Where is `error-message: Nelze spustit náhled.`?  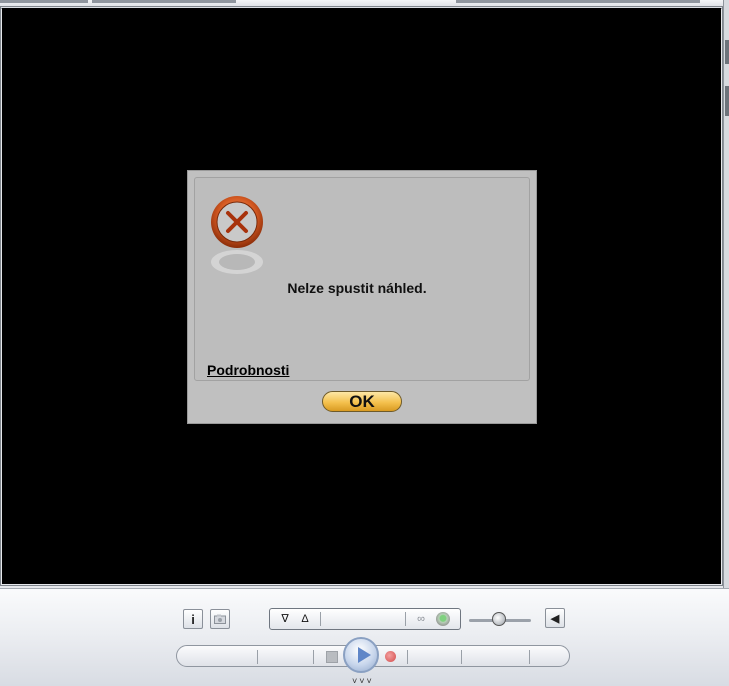 error-message: Nelze spustit náhled. is located at coordinates (357, 288).